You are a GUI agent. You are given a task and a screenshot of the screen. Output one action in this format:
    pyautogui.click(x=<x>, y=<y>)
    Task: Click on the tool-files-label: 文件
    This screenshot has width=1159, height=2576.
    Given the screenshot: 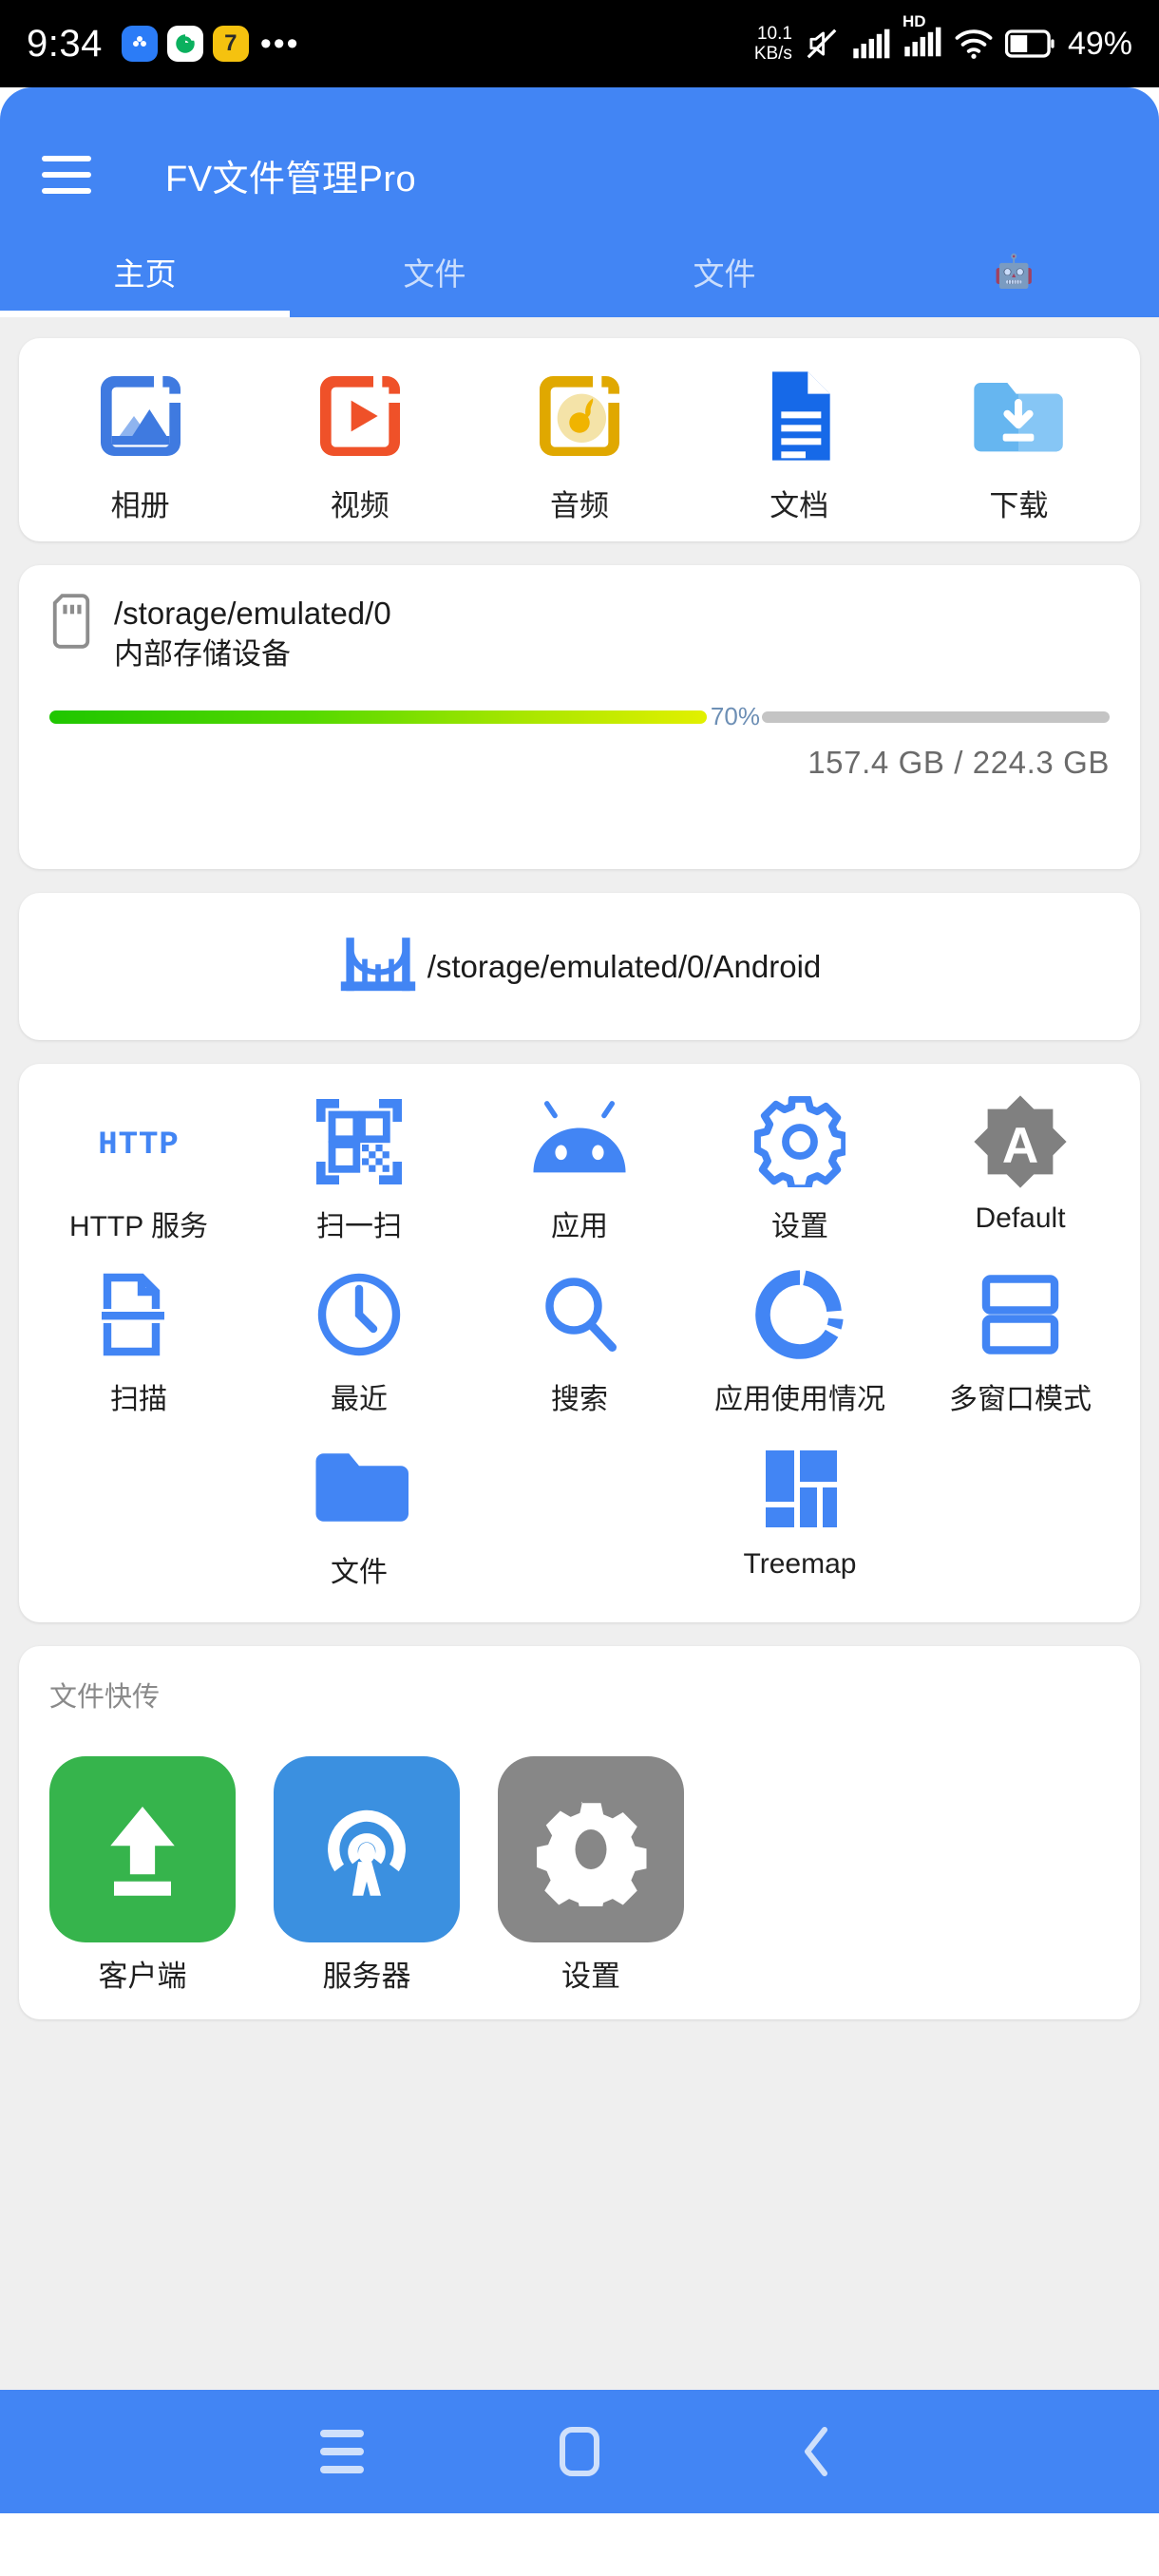 What is the action you would take?
    pyautogui.click(x=359, y=1572)
    